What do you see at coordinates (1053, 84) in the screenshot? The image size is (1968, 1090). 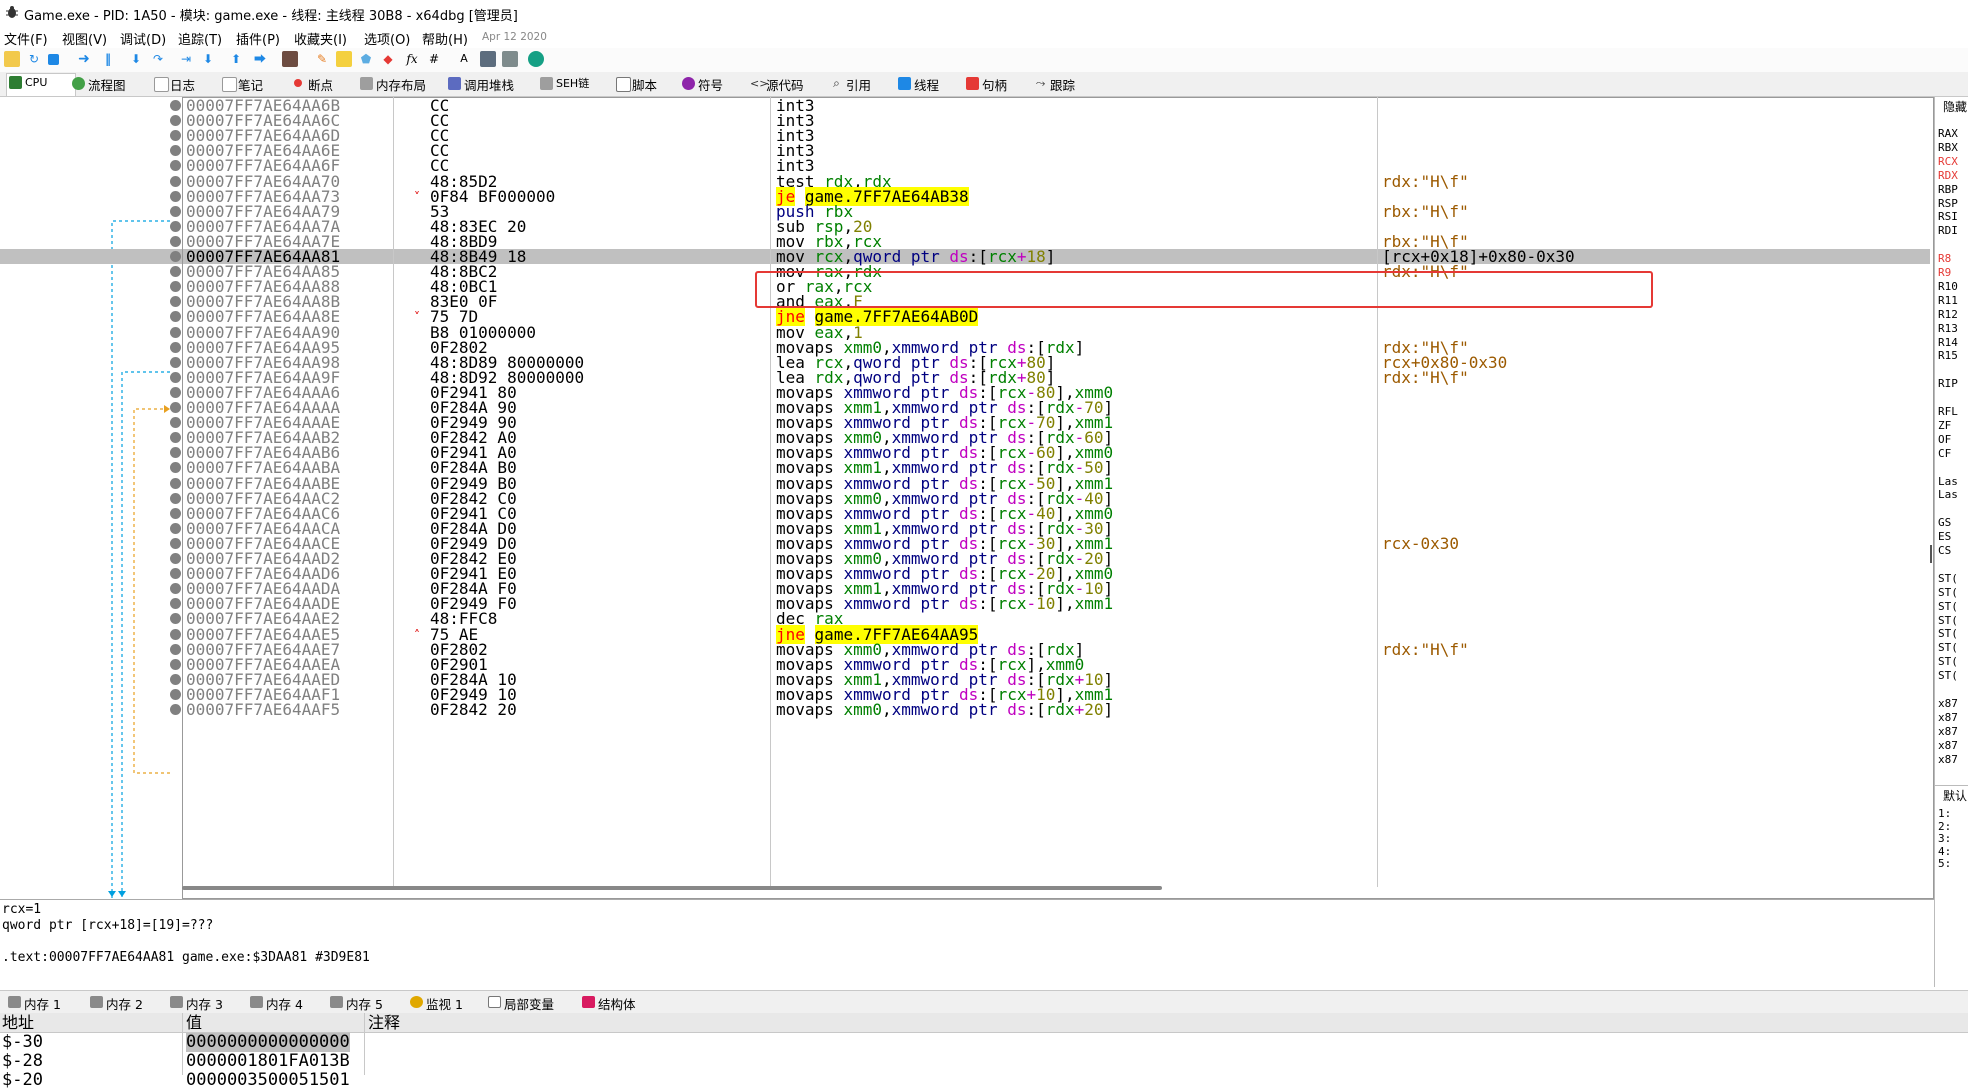 I see `tab-trace: ⤳ 跟踪` at bounding box center [1053, 84].